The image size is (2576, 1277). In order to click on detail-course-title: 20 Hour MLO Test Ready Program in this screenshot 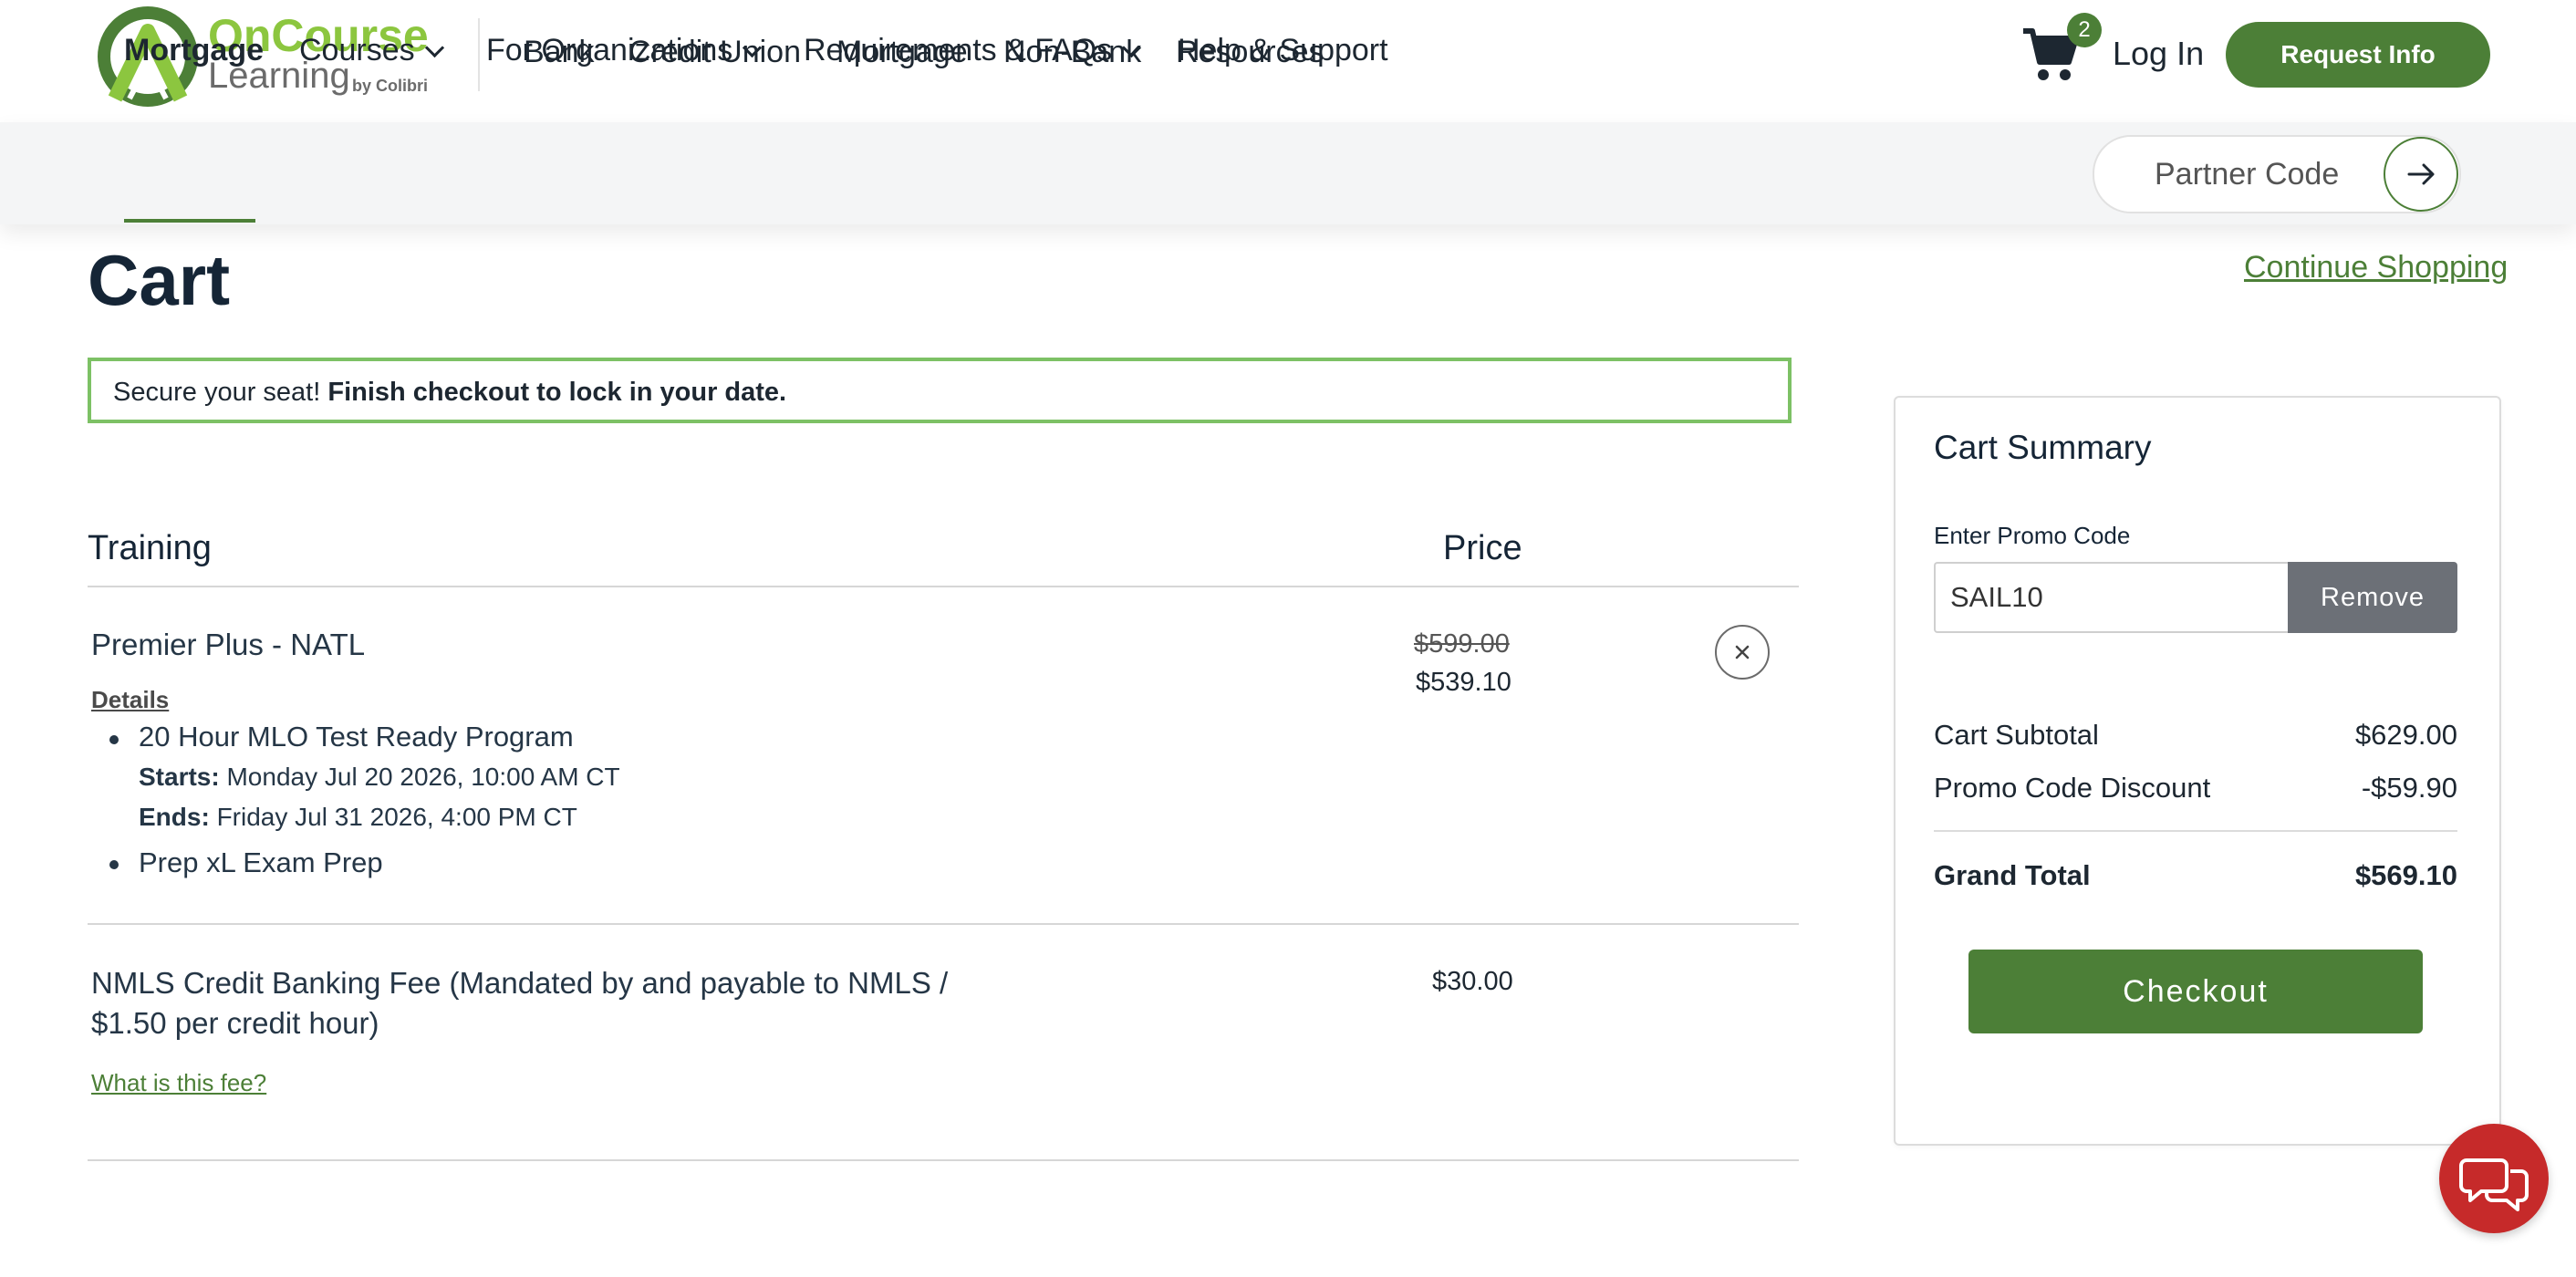, I will do `click(356, 737)`.